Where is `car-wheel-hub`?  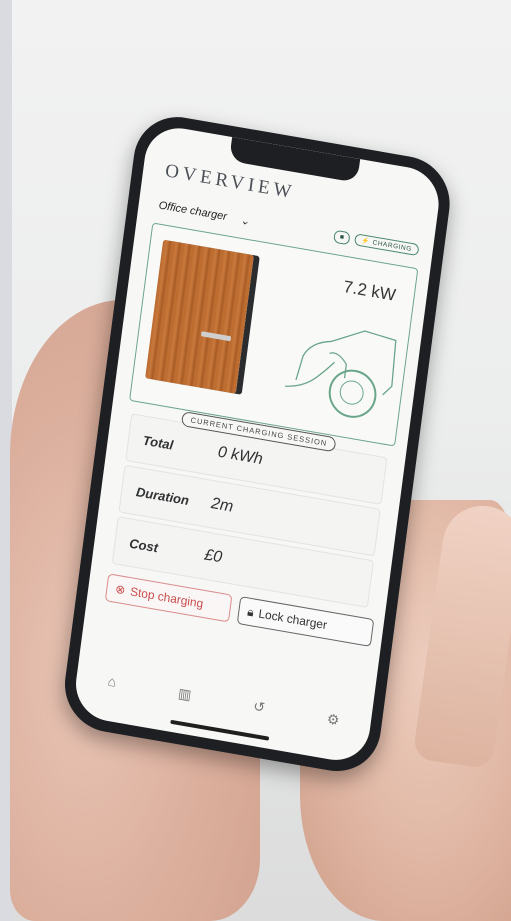
car-wheel-hub is located at coordinates (352, 392).